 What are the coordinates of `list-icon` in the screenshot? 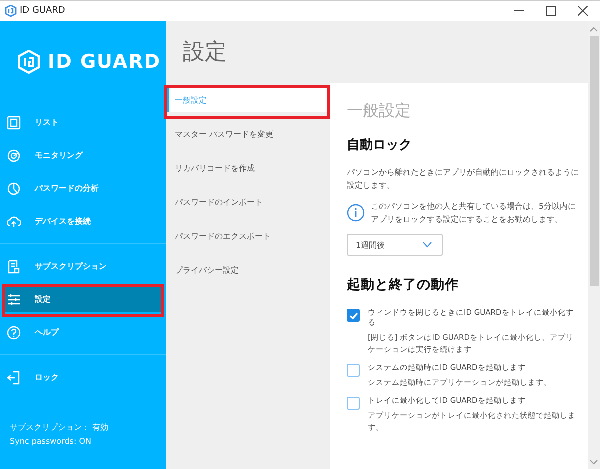 It's located at (14, 123).